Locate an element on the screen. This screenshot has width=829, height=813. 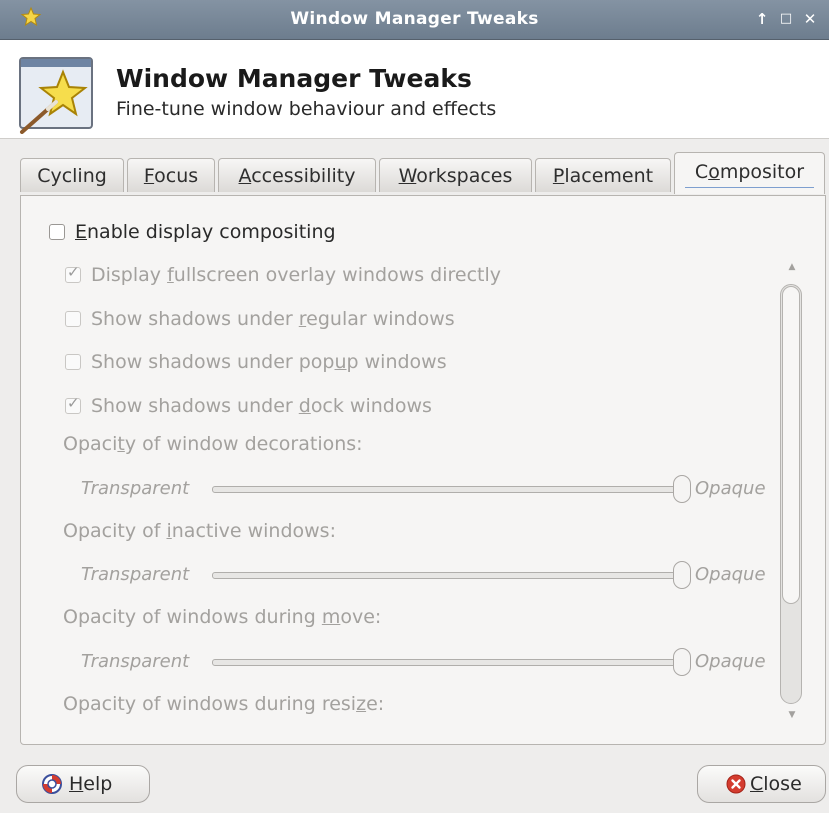
regular-shadows-checkbox: Show shadows under regular windows is located at coordinates (260, 319).